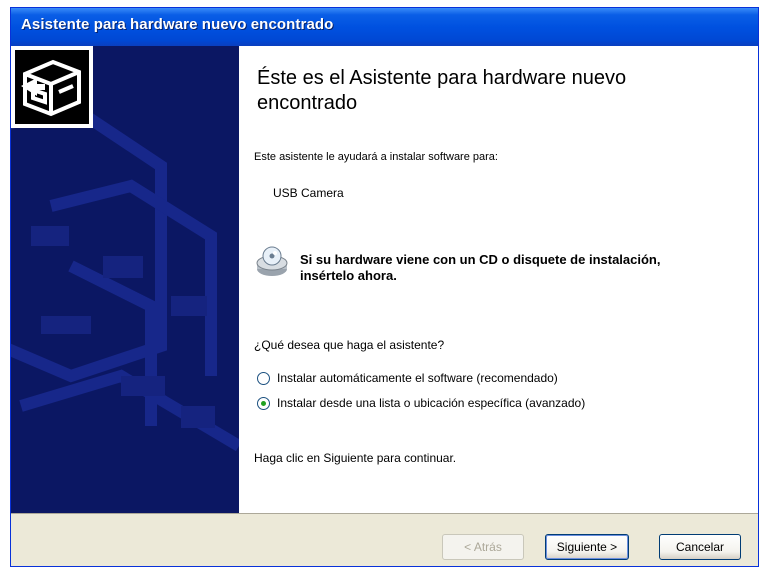  I want to click on window-title: Asistente para hardware nuevo encontrado, so click(177, 24).